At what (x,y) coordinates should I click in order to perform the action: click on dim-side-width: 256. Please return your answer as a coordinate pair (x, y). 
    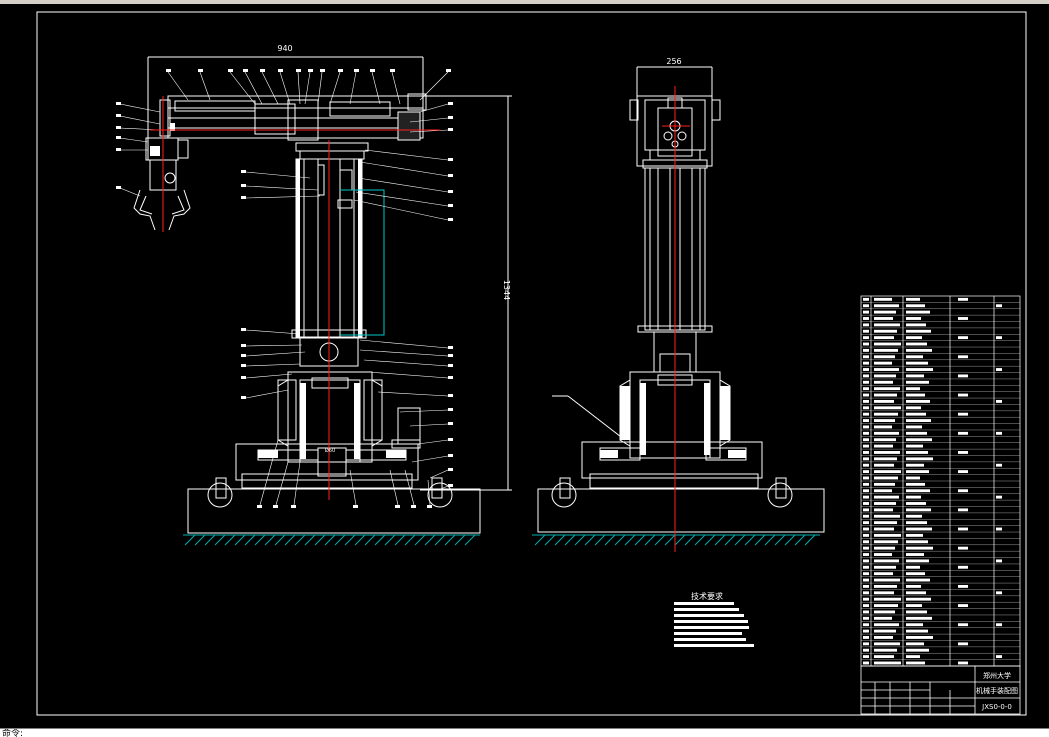
    Looking at the image, I should click on (673, 61).